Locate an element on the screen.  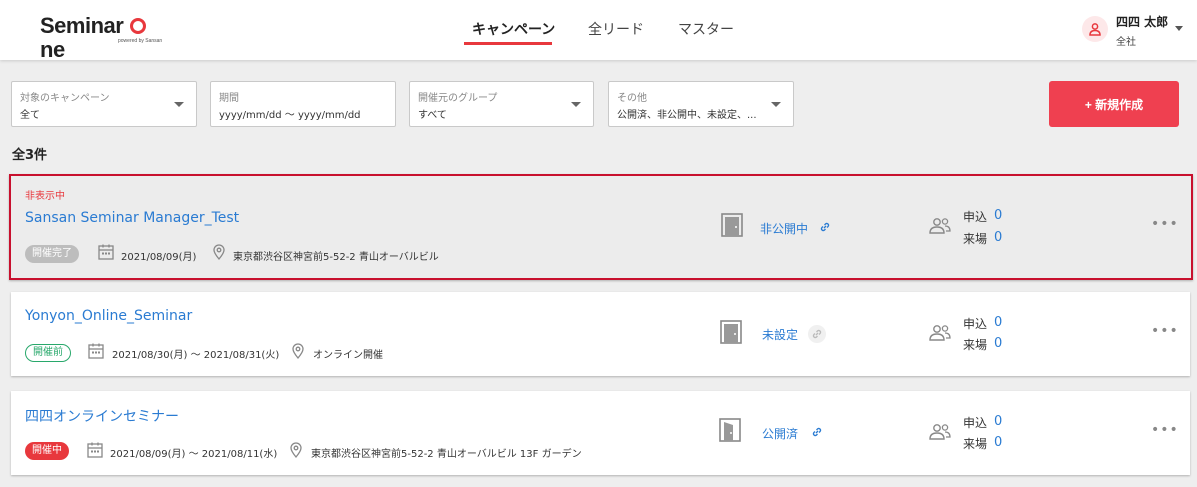
filter-label: 期間 is located at coordinates (229, 98).